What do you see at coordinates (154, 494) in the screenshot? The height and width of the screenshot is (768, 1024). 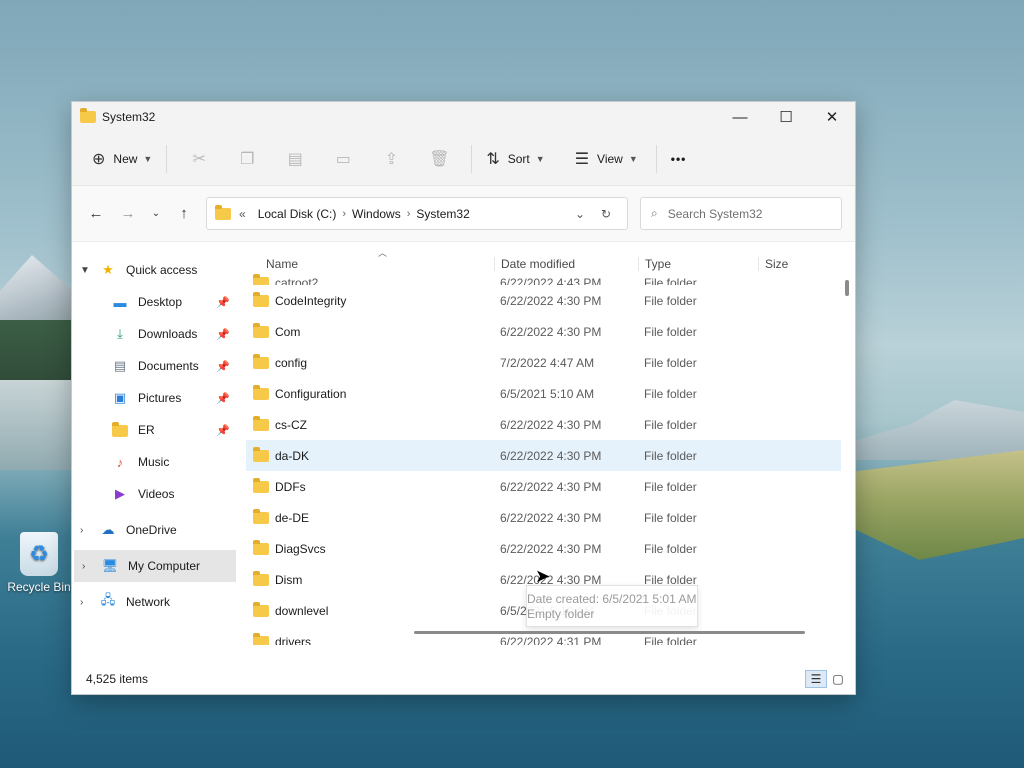 I see `nav-videos: ▶ Videos` at bounding box center [154, 494].